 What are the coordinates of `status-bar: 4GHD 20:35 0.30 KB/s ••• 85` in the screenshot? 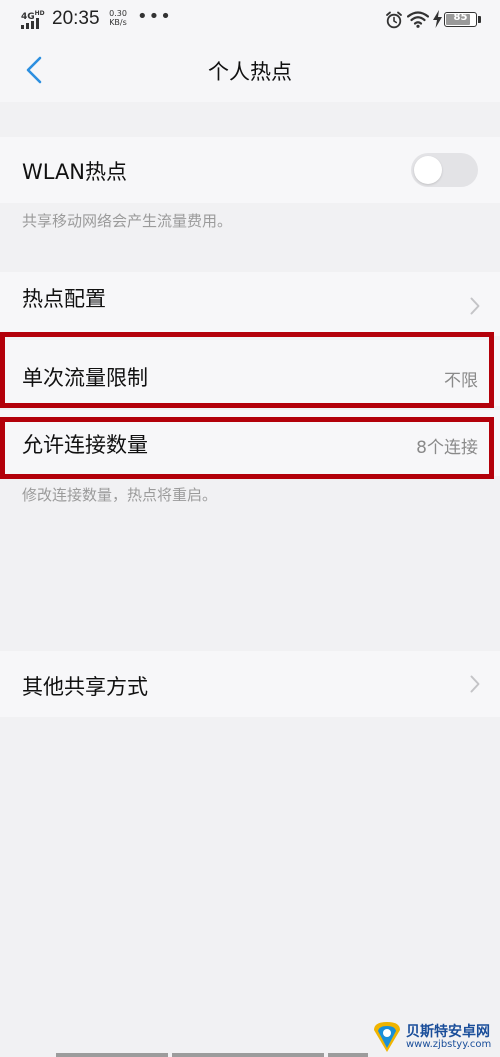 It's located at (250, 19).